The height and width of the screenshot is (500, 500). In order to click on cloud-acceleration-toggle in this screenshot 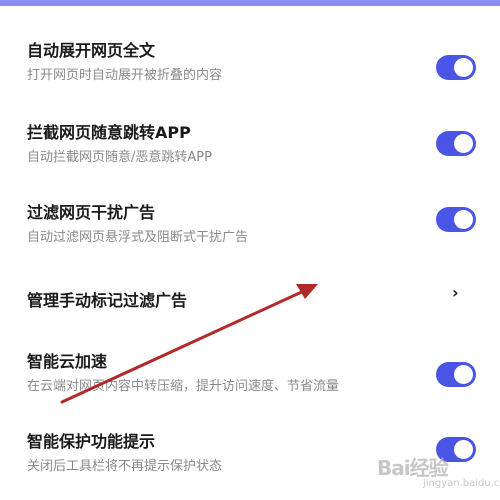, I will do `click(456, 374)`.